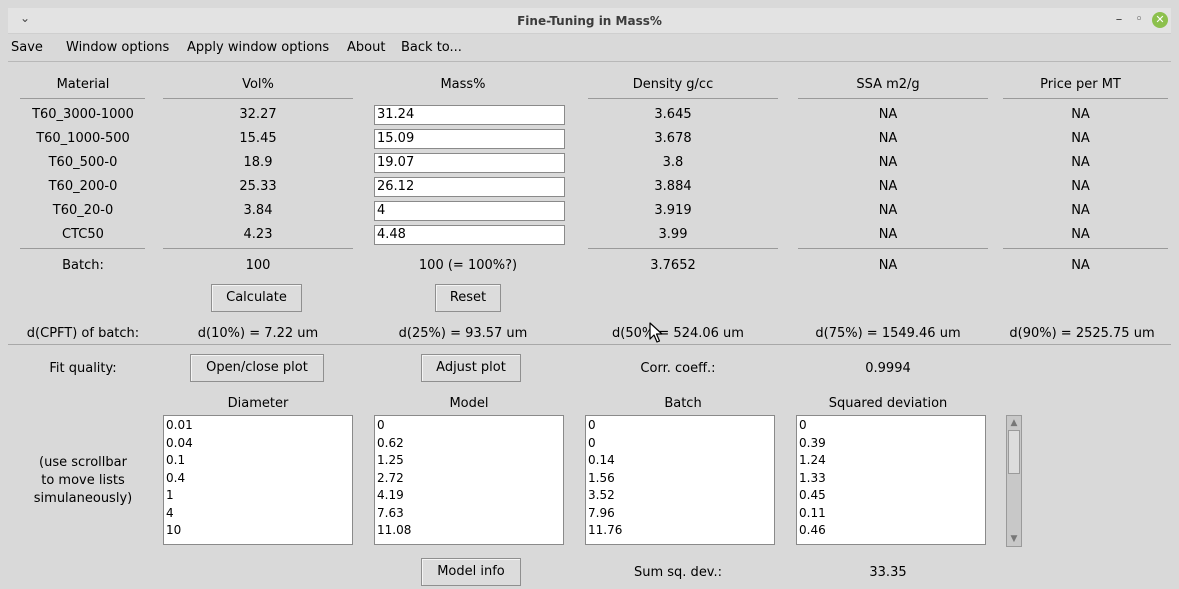 Image resolution: width=1179 pixels, height=589 pixels. What do you see at coordinates (673, 138) in the screenshot?
I see `density-value: 3.678` at bounding box center [673, 138].